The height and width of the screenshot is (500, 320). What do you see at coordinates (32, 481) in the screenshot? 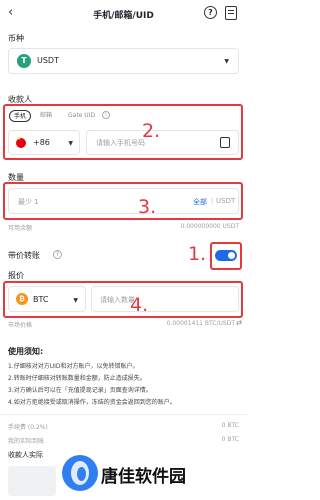
I see `cancel-button` at bounding box center [32, 481].